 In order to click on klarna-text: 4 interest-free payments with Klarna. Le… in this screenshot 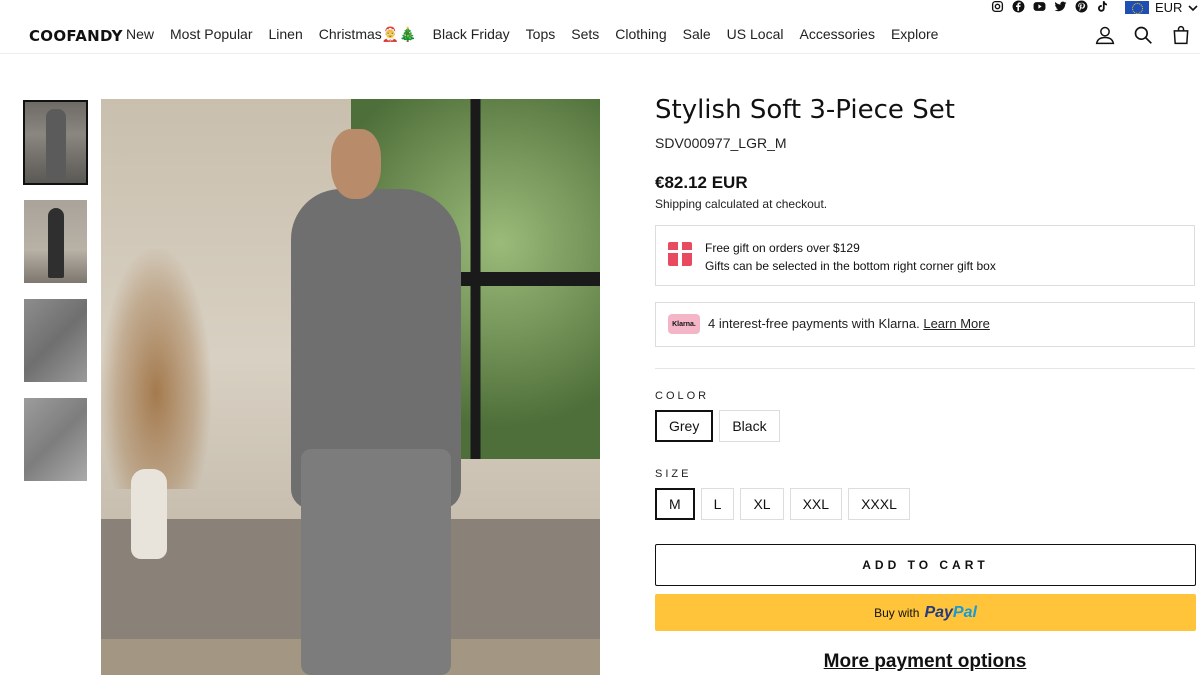, I will do `click(849, 323)`.